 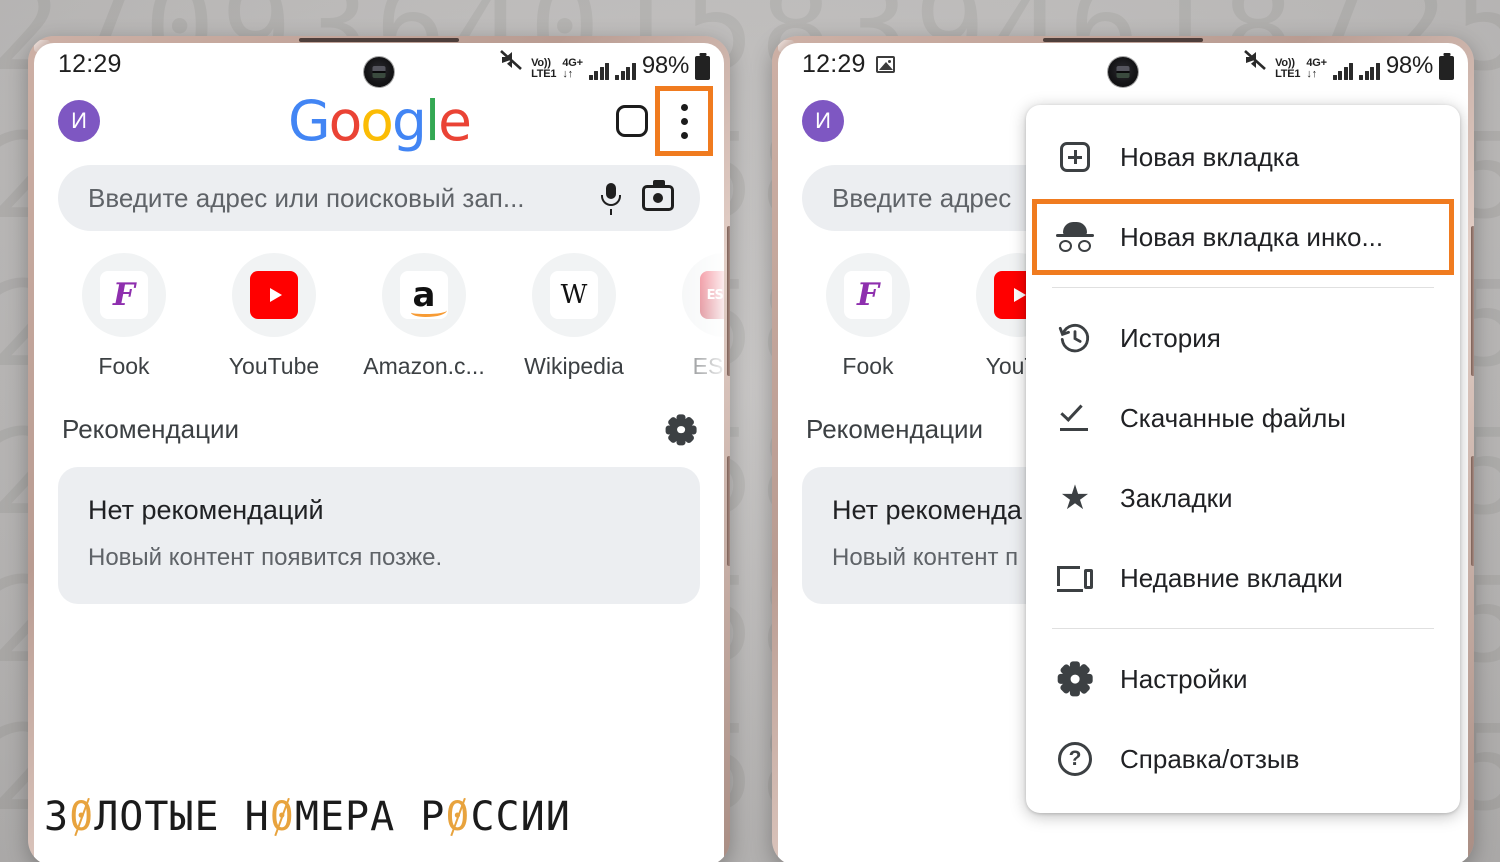 What do you see at coordinates (693, 316) in the screenshot?
I see `shortcut-tile: ESPN ESPN` at bounding box center [693, 316].